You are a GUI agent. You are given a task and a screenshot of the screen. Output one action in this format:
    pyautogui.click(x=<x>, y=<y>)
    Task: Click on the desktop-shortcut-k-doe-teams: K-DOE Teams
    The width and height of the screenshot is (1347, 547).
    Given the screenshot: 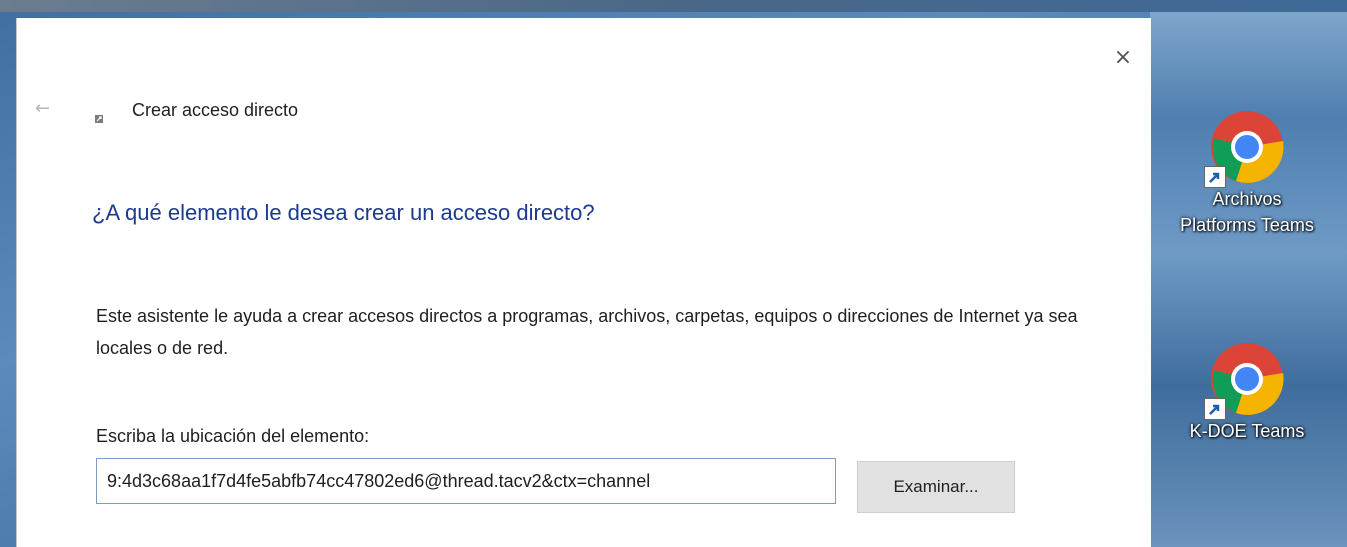 What is the action you would take?
    pyautogui.click(x=1247, y=392)
    